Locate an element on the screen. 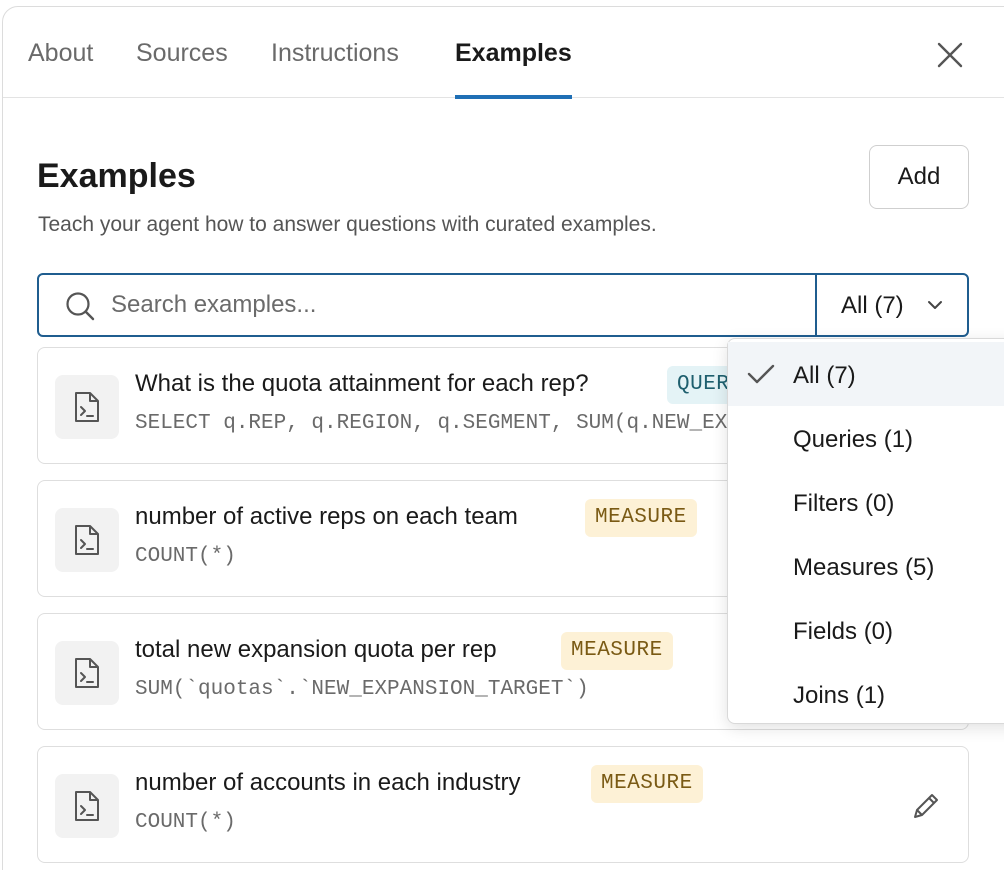  edit-button is located at coordinates (926, 806).